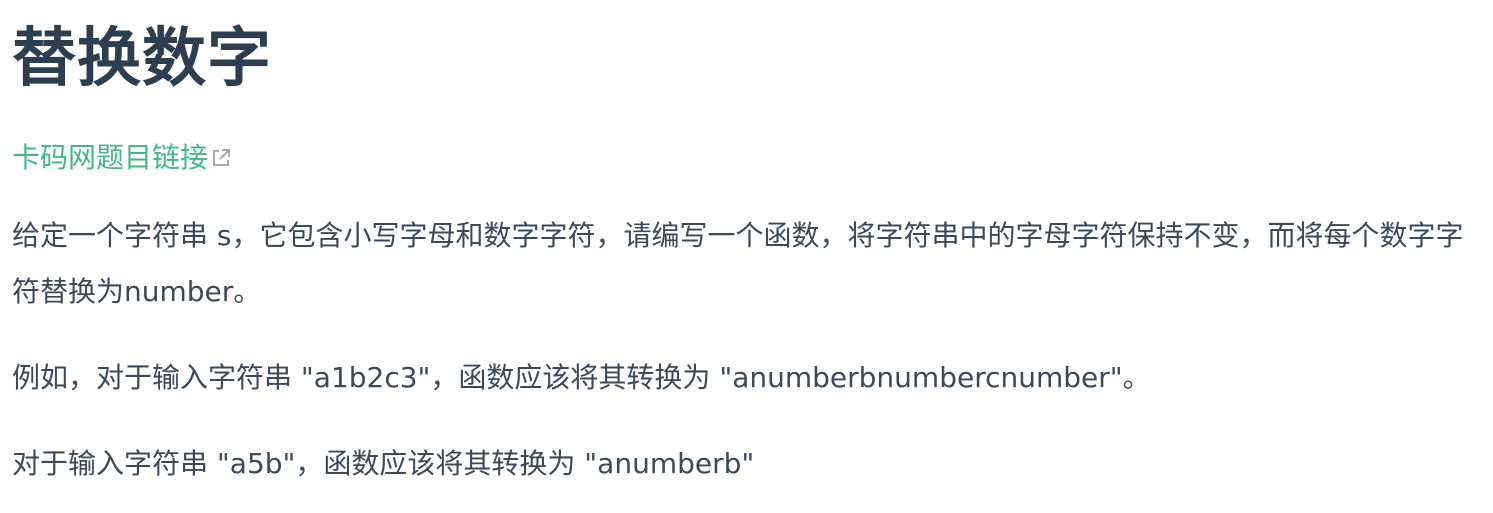 This screenshot has height=513, width=1493. I want to click on problem-link-line: 卡码网题目链接, so click(747, 158).